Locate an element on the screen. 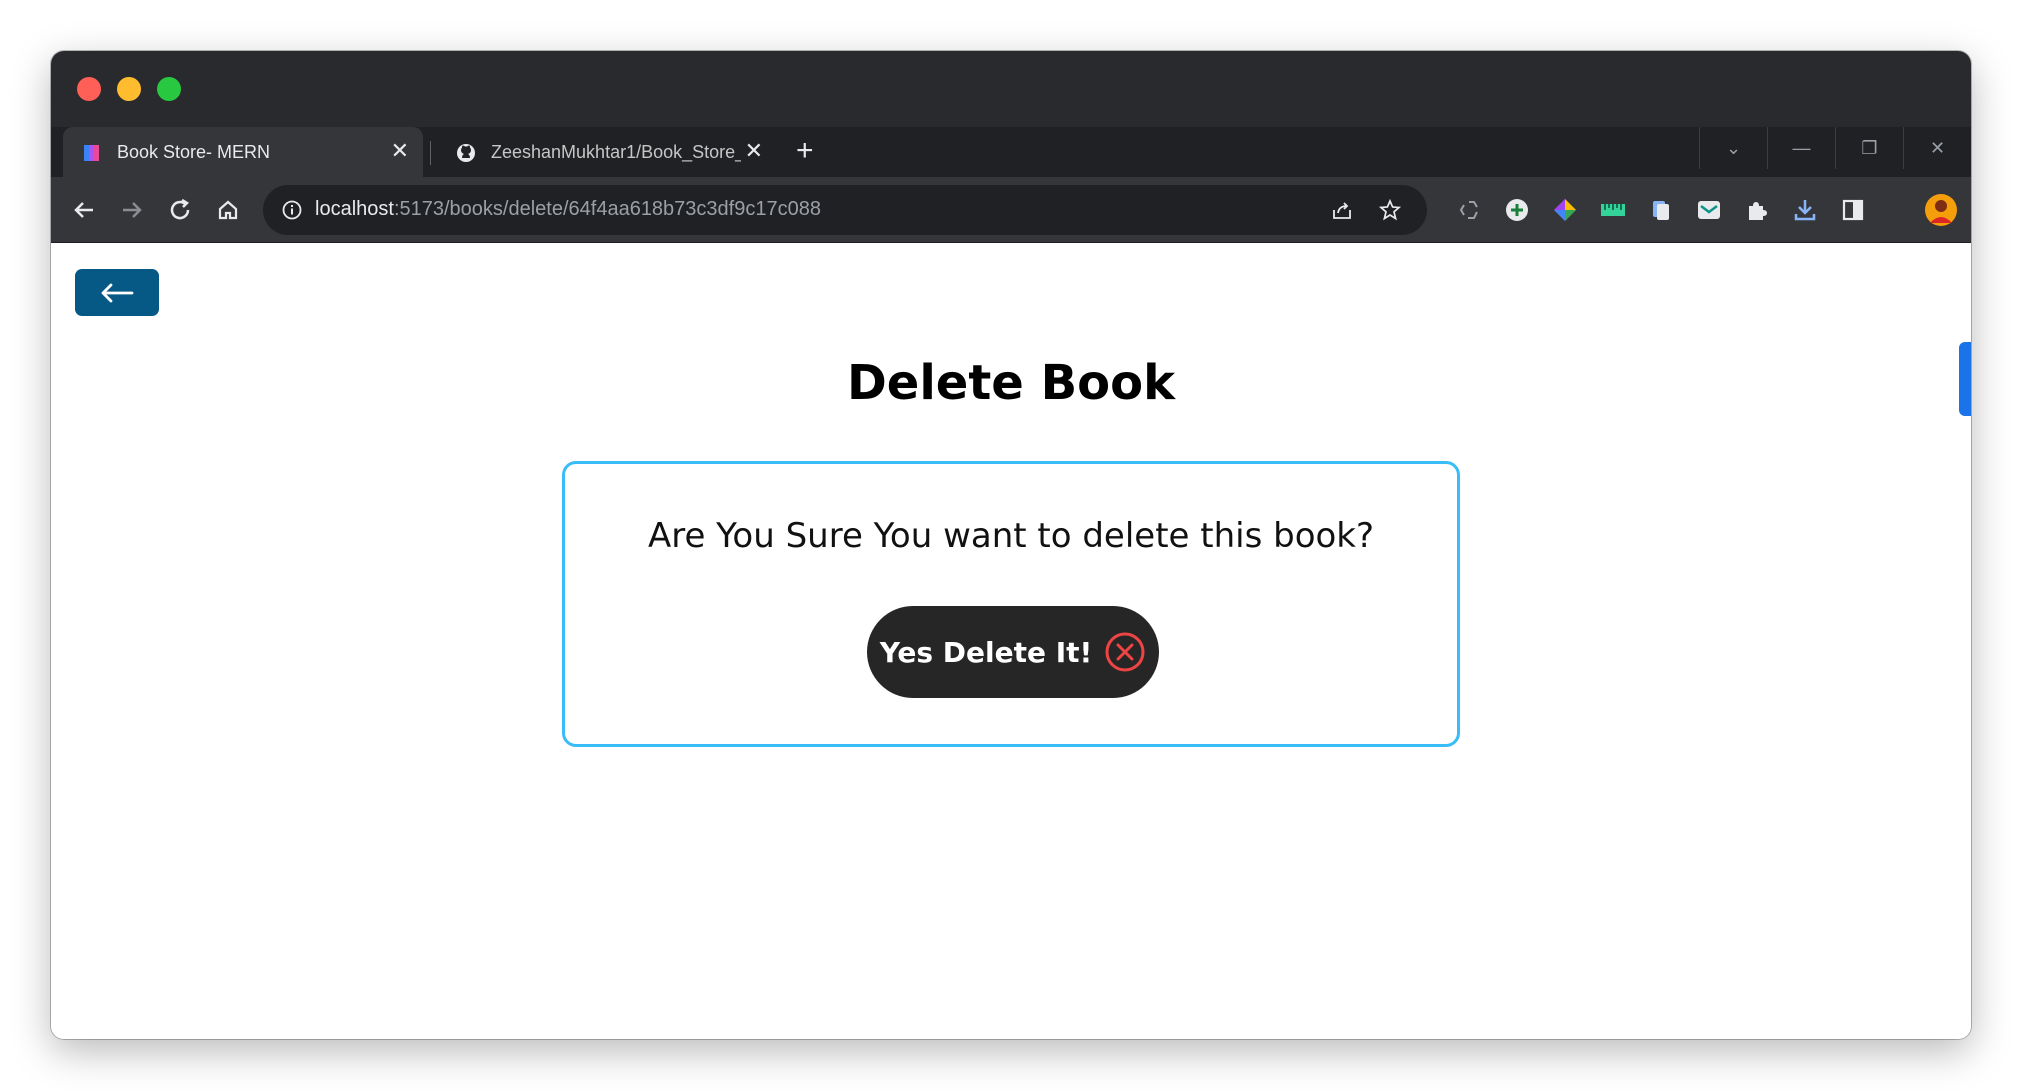 The image size is (2021, 1090). new-tab-icon: + is located at coordinates (805, 151).